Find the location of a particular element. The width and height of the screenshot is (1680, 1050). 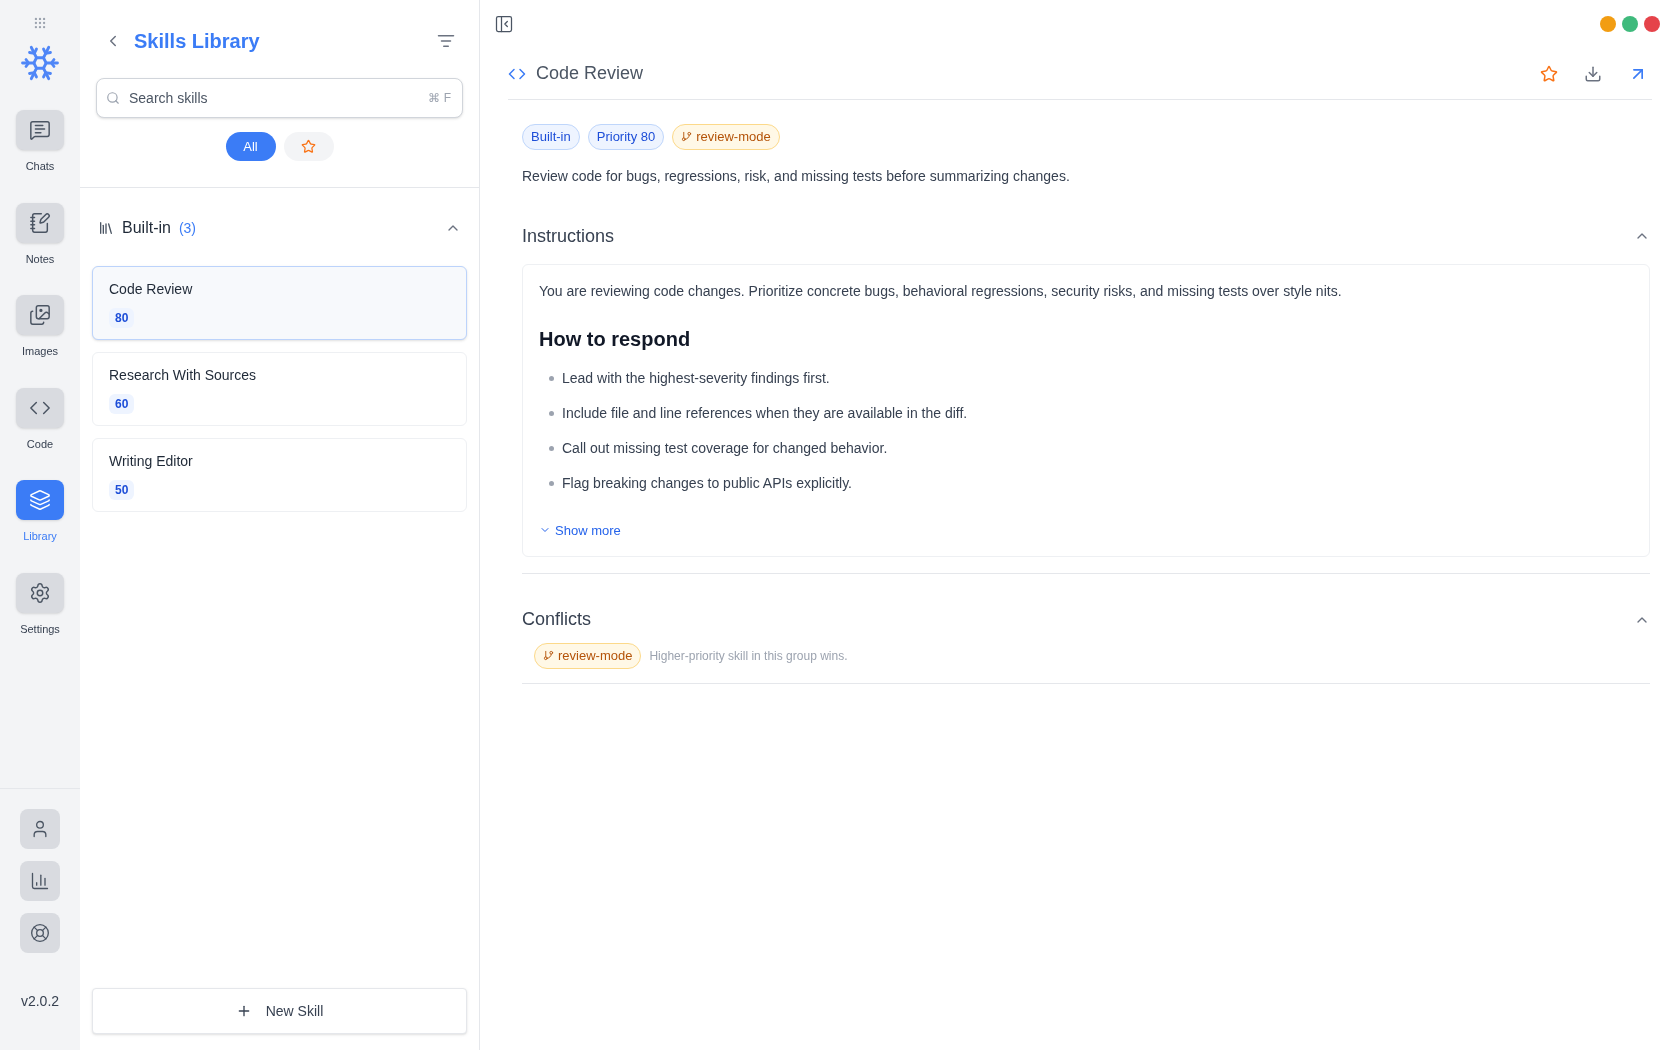

list-item-text: Flag breaking changes to public APIs explicitly. is located at coordinates (707, 483).